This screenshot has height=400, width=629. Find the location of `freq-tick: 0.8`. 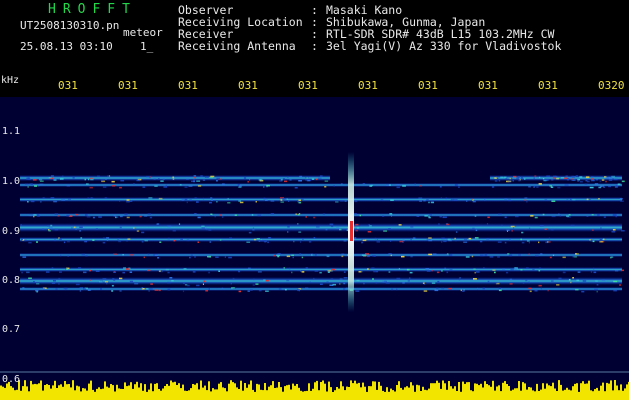

freq-tick: 0.8 is located at coordinates (11, 280).